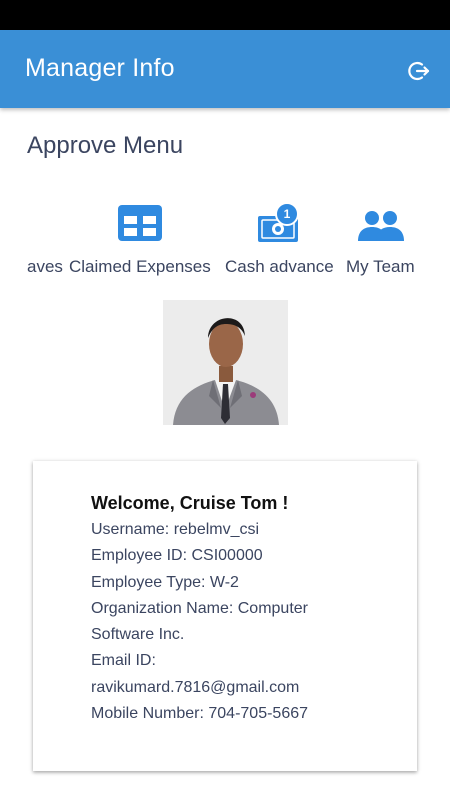 This screenshot has height=800, width=450. Describe the element at coordinates (225, 69) in the screenshot. I see `app-bar: Manager Info` at that location.